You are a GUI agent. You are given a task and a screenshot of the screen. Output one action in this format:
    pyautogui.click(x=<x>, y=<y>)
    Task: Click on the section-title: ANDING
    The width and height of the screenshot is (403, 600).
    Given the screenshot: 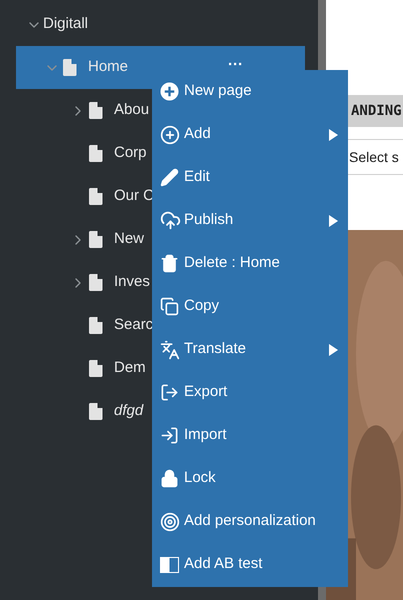 What is the action you would take?
    pyautogui.click(x=376, y=111)
    